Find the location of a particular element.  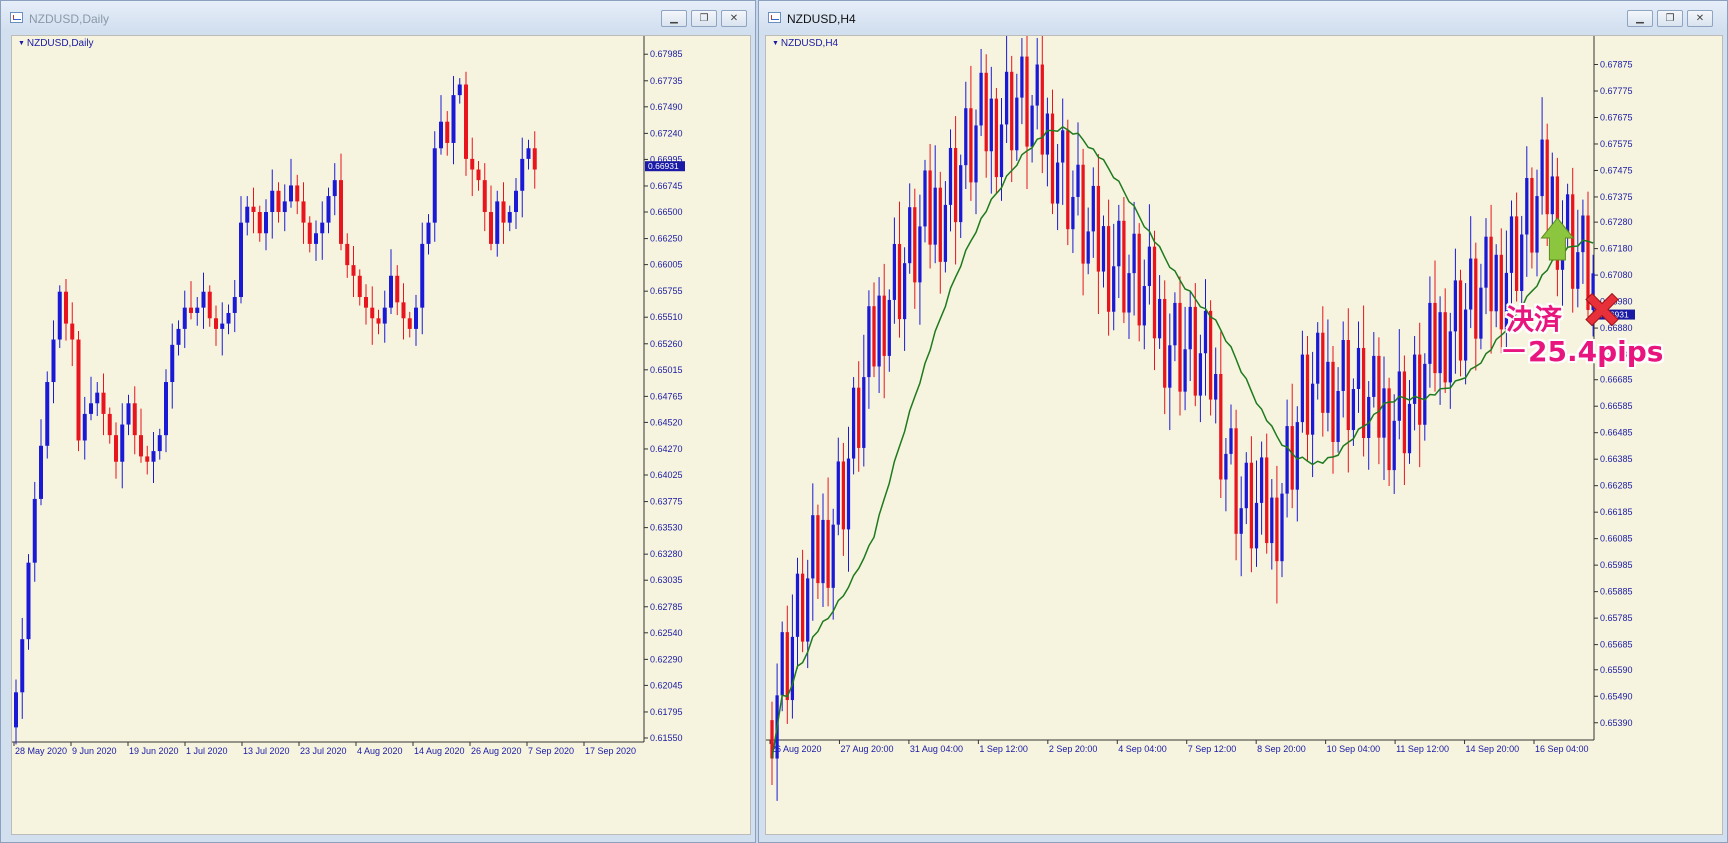

current-price-label: 0.66931 is located at coordinates (663, 166).